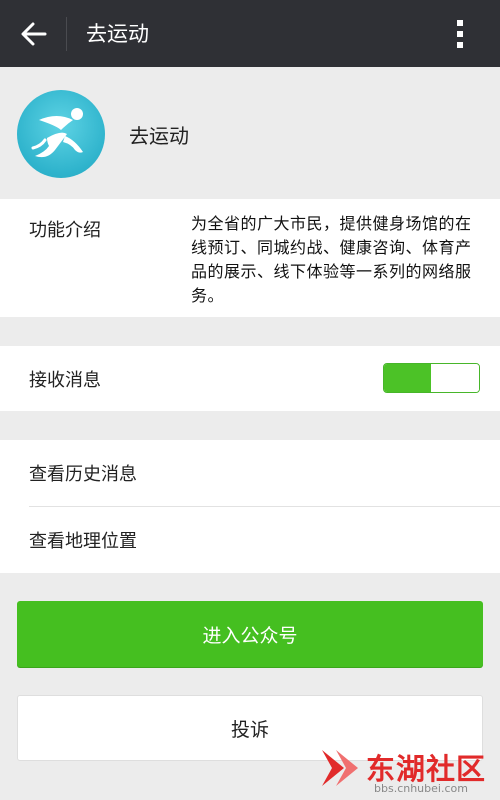 The height and width of the screenshot is (800, 500). I want to click on back-button, so click(34, 34).